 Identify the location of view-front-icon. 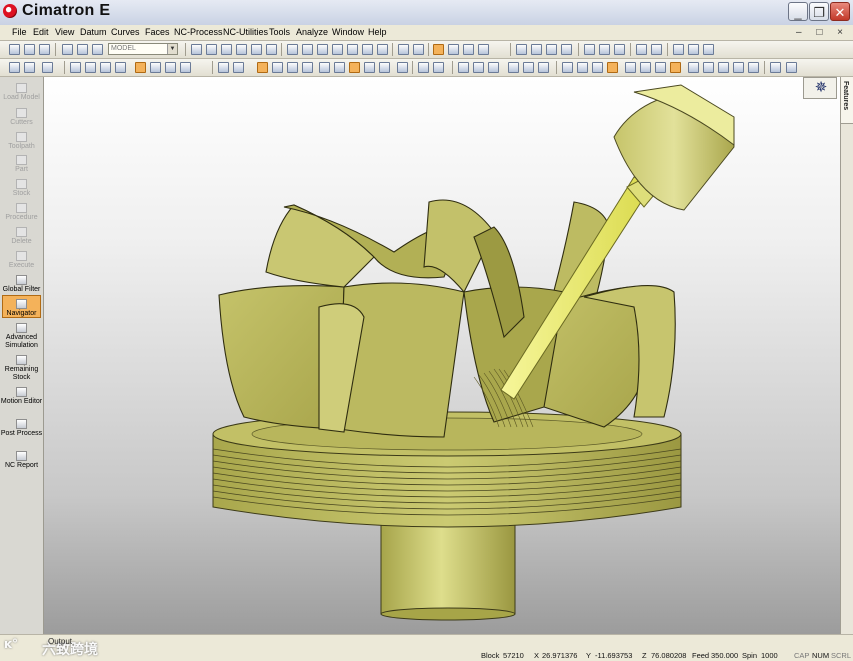
(307, 49).